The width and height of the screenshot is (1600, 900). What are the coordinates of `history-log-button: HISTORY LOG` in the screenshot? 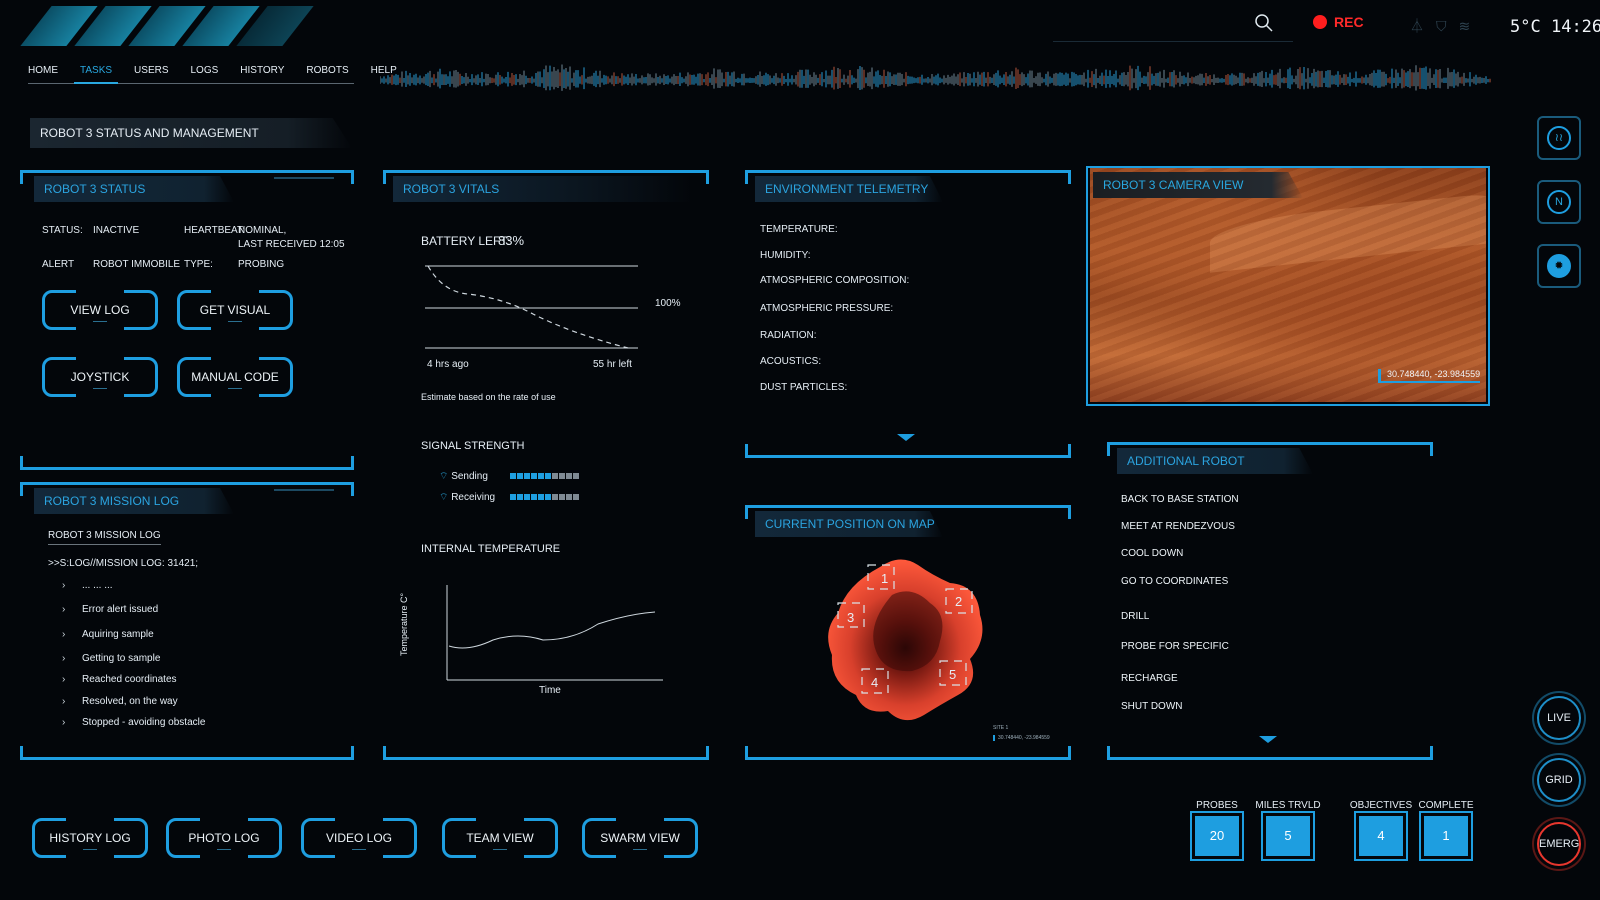 It's located at (90, 838).